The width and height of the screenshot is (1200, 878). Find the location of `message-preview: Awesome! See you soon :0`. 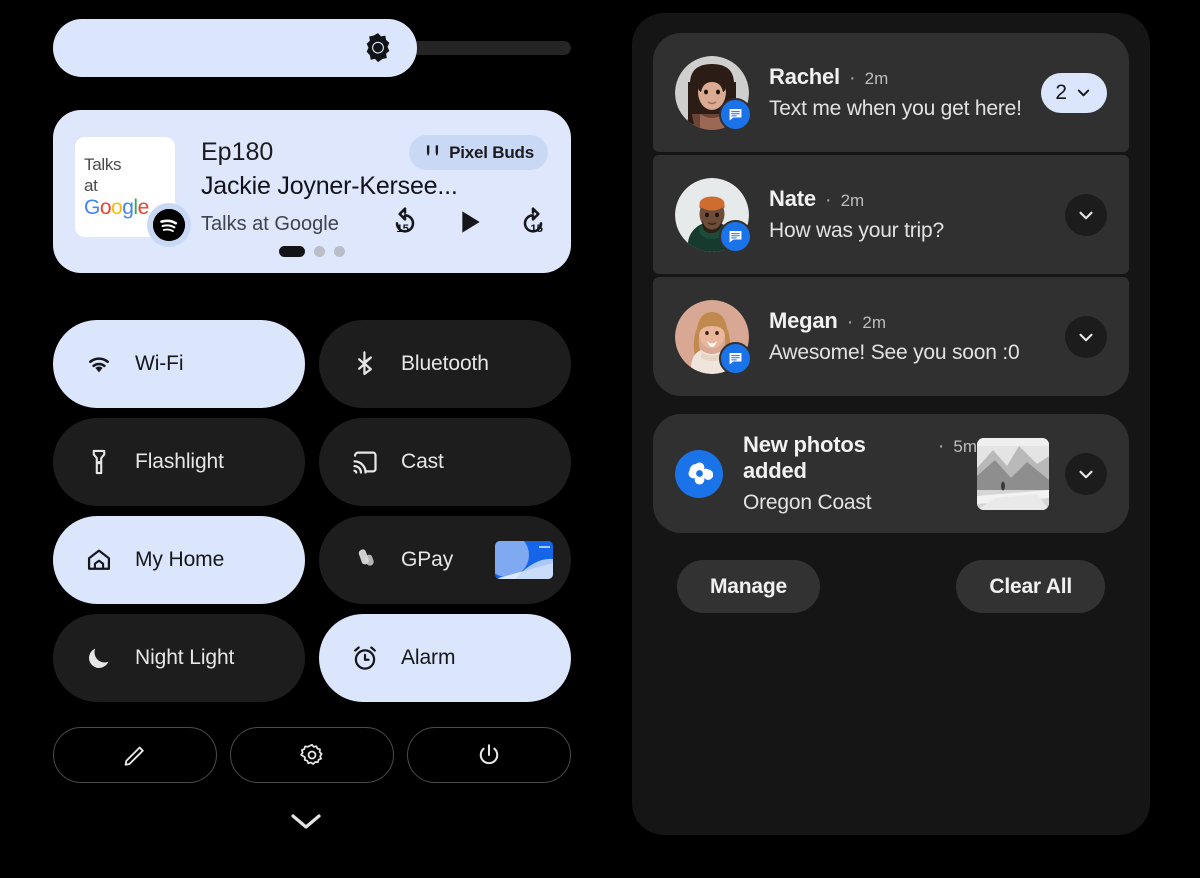

message-preview: Awesome! See you soon :0 is located at coordinates (894, 352).